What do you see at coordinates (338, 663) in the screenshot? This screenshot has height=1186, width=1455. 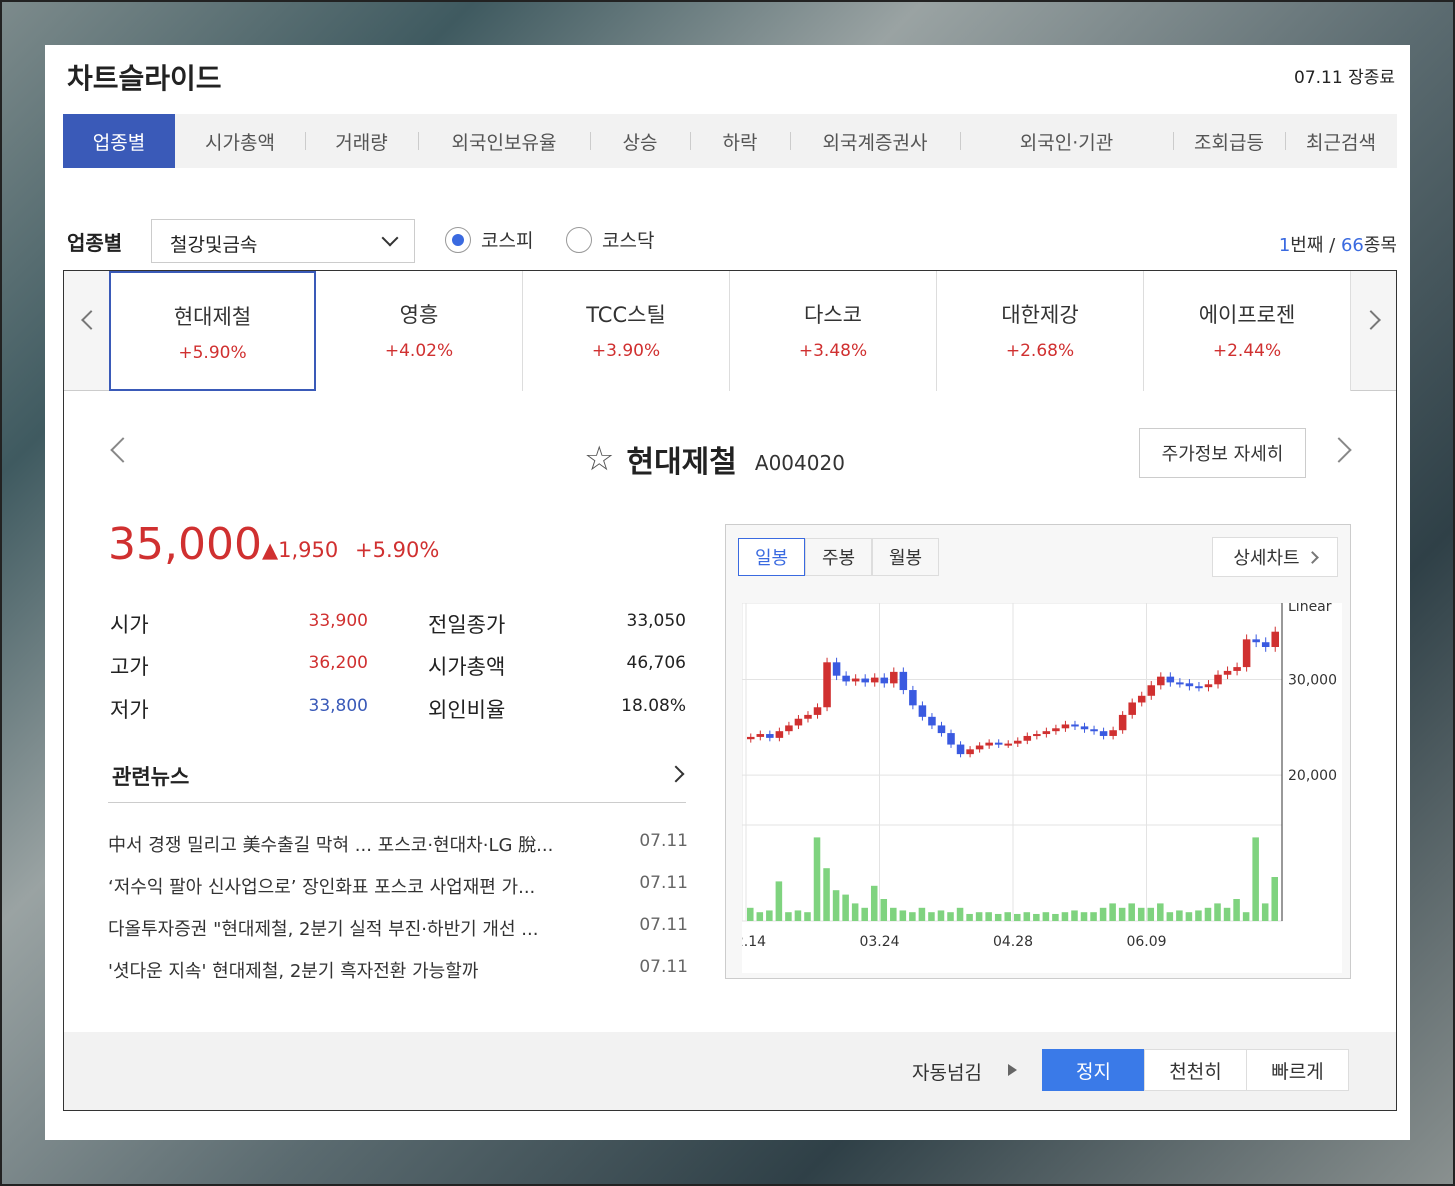 I see `stat-value: 36,200` at bounding box center [338, 663].